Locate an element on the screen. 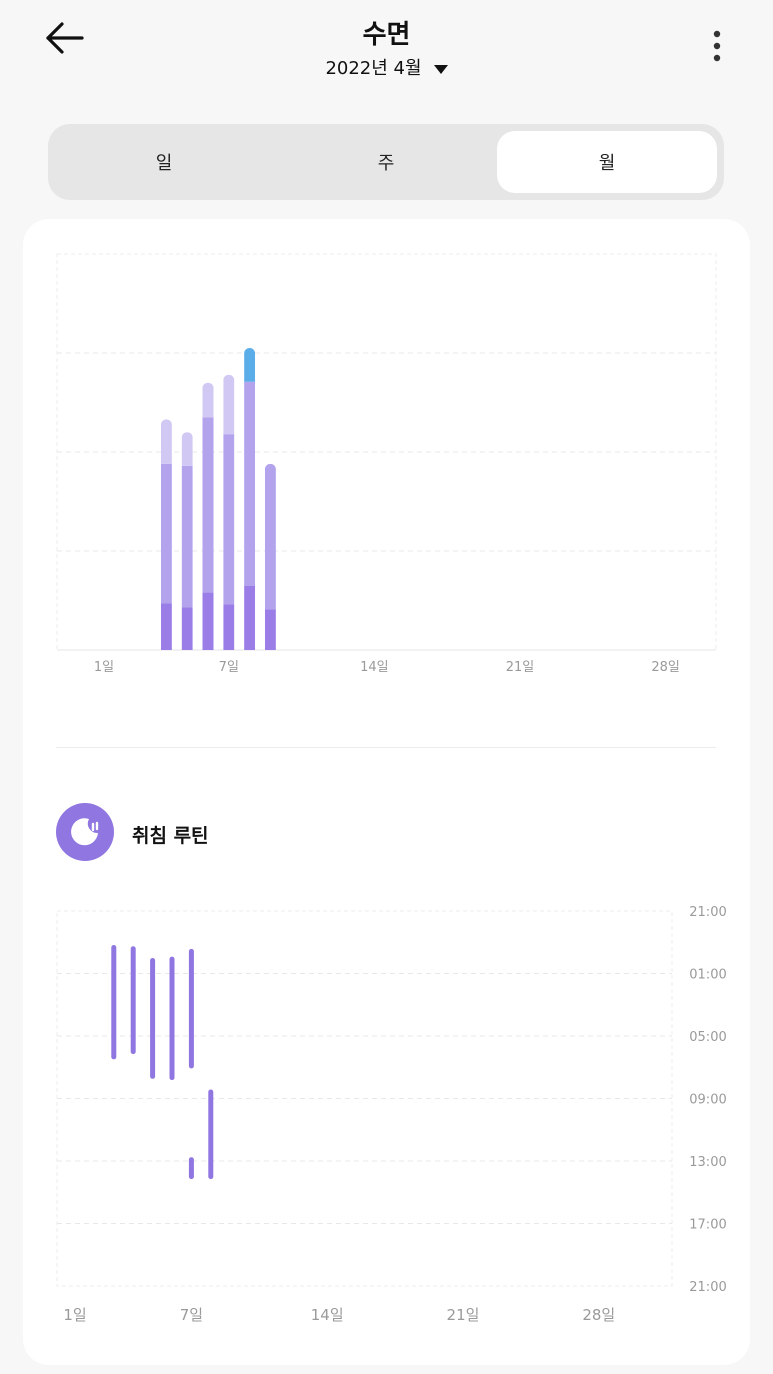  routine-y-tick: 17:00 is located at coordinates (707, 1225).